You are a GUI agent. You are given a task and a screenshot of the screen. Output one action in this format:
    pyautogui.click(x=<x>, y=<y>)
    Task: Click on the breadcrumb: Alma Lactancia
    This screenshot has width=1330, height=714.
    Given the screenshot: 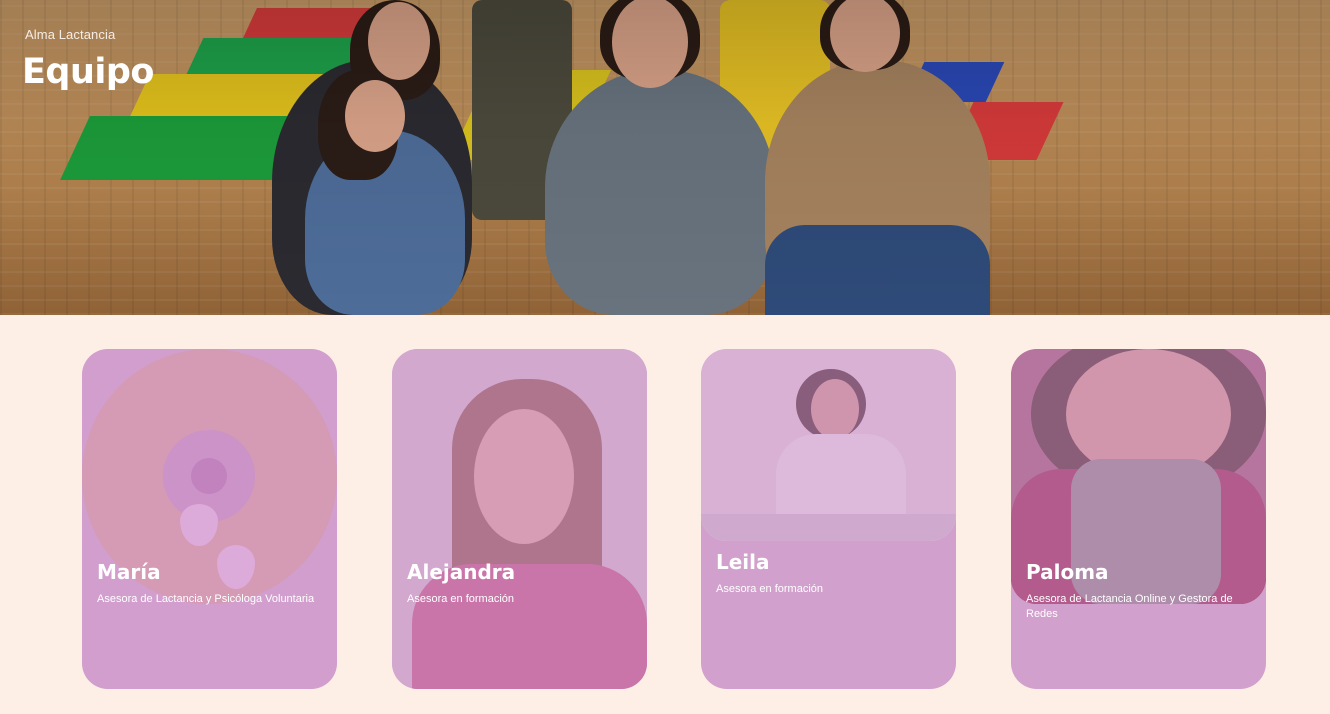 What is the action you would take?
    pyautogui.click(x=70, y=34)
    